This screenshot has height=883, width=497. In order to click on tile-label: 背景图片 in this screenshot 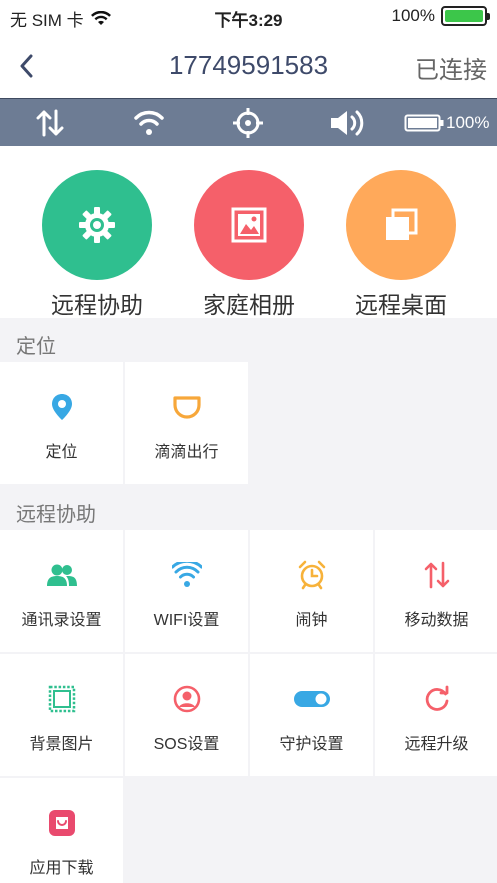, I will do `click(61, 744)`.